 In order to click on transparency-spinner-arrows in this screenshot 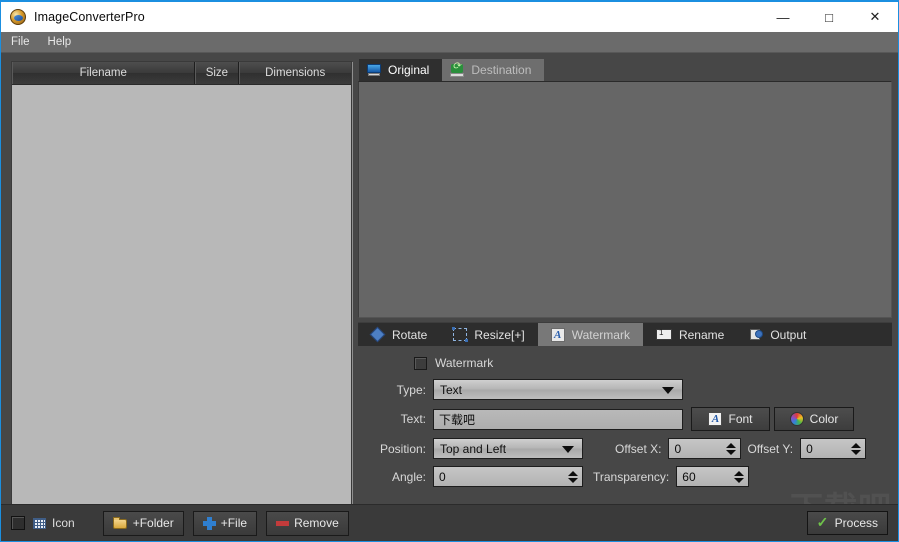, I will do `click(739, 476)`.